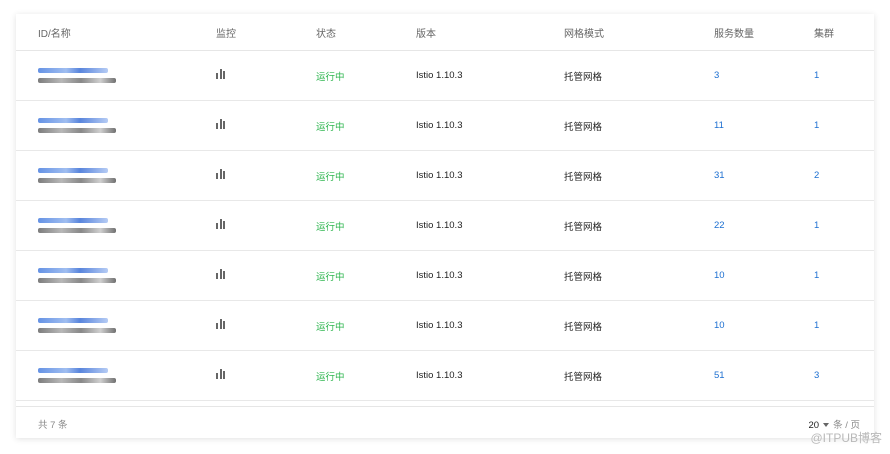 The image size is (890, 454). I want to click on watermark: @ITPUB博客, so click(846, 438).